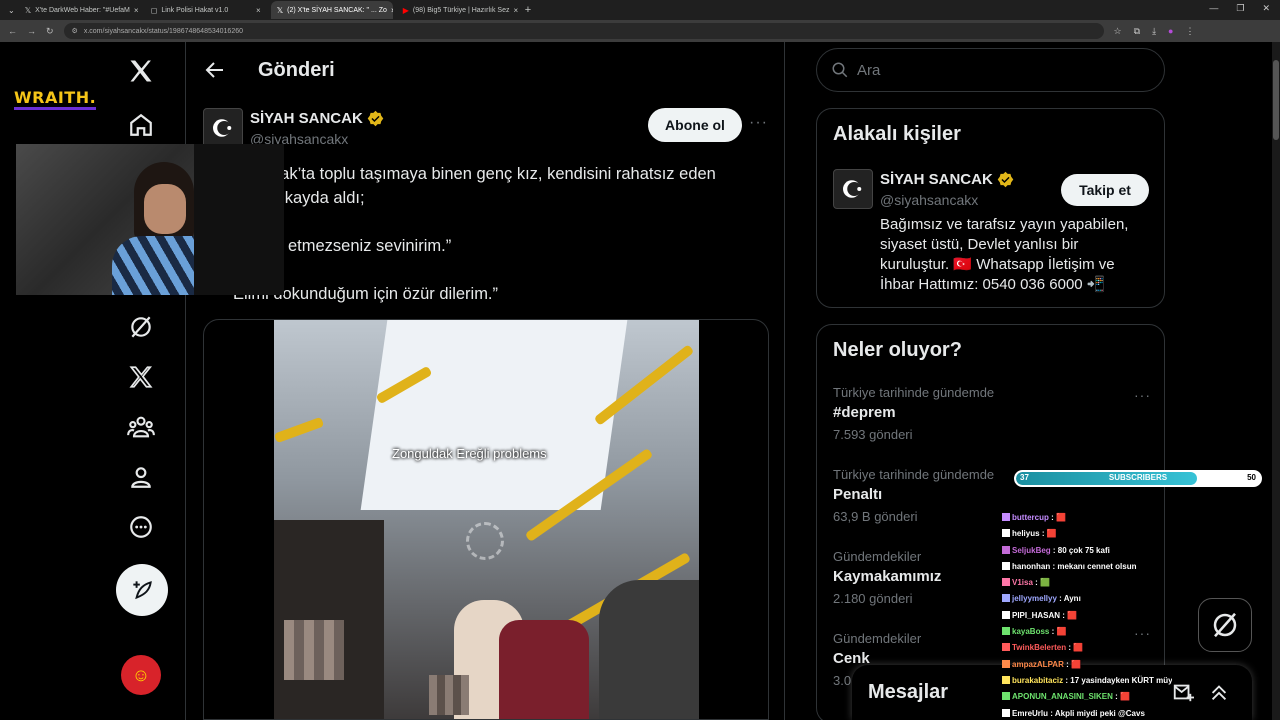 The height and width of the screenshot is (720, 1280). I want to click on subscriber-label: SUBSCRIBERS, so click(1138, 477).